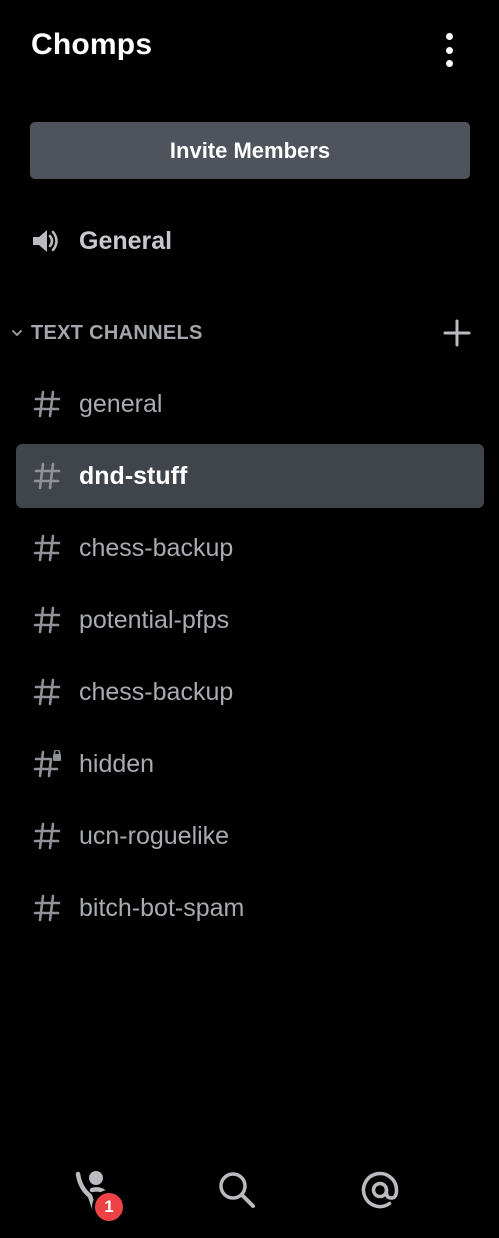 Image resolution: width=499 pixels, height=1238 pixels. Describe the element at coordinates (91, 45) in the screenshot. I see `server-name: Chomps` at that location.